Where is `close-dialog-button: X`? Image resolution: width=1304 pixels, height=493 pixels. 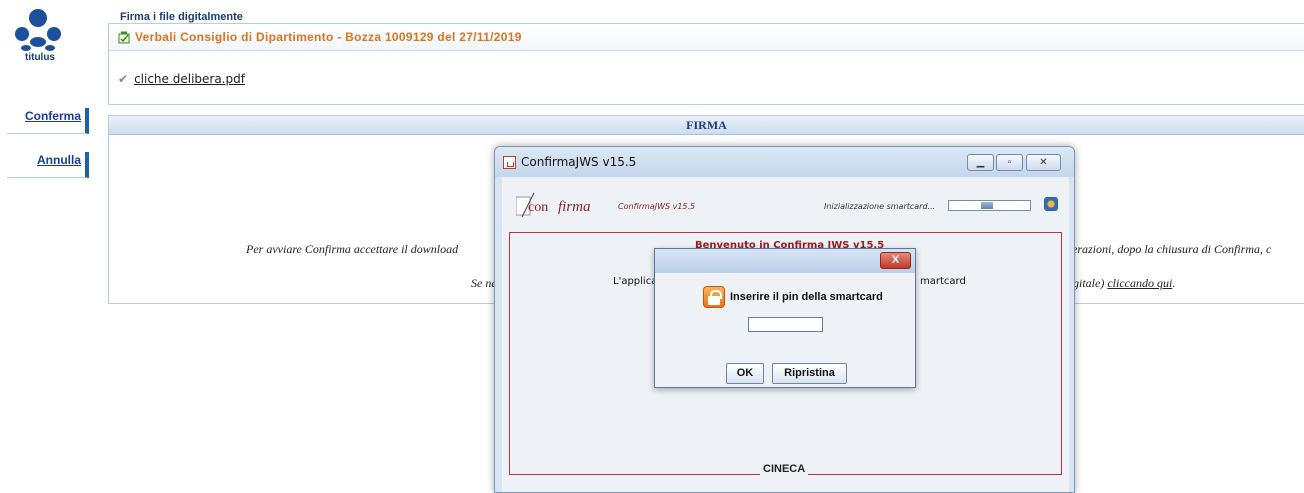
close-dialog-button: X is located at coordinates (895, 260).